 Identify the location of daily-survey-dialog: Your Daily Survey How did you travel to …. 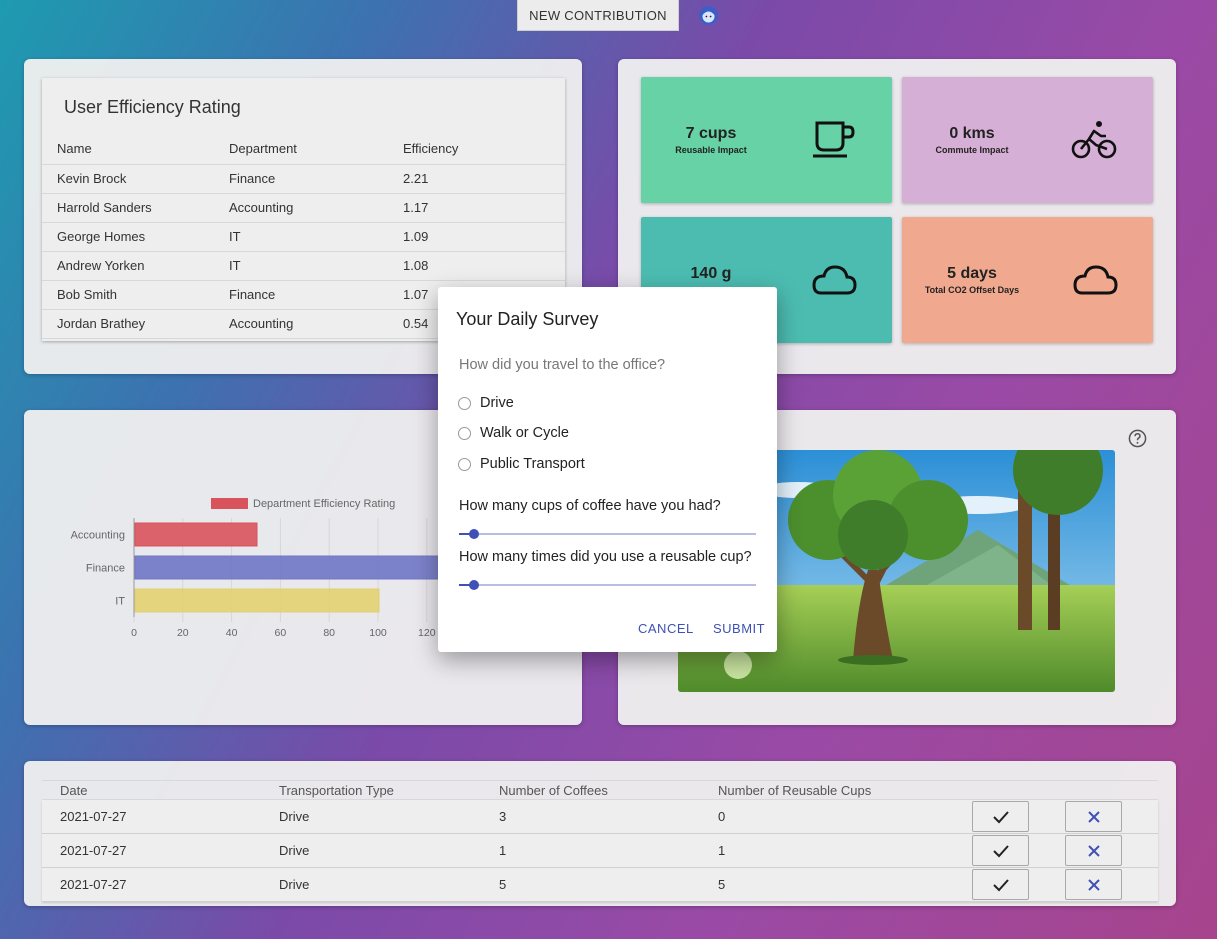
(607, 469).